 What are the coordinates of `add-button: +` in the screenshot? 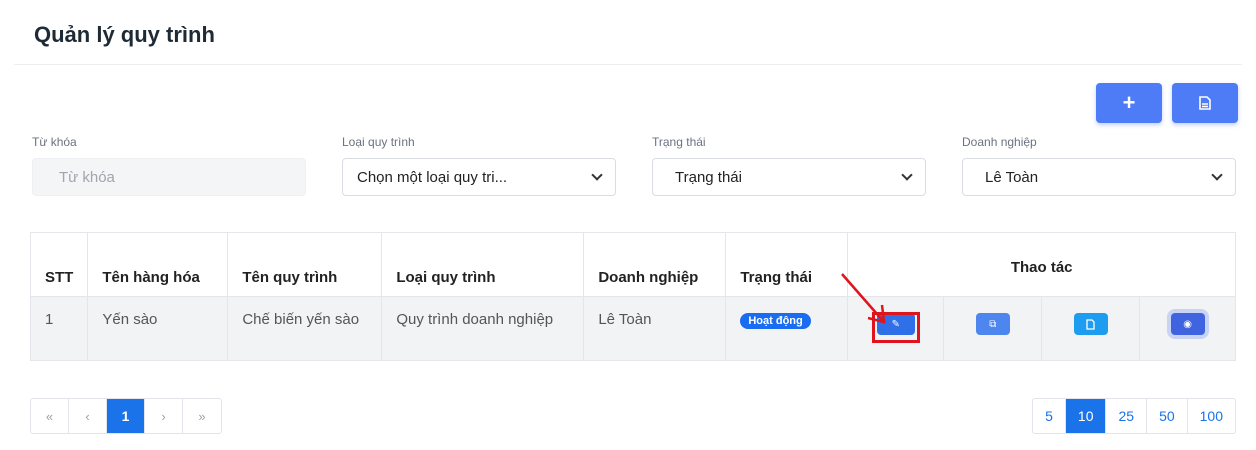 It's located at (1129, 103).